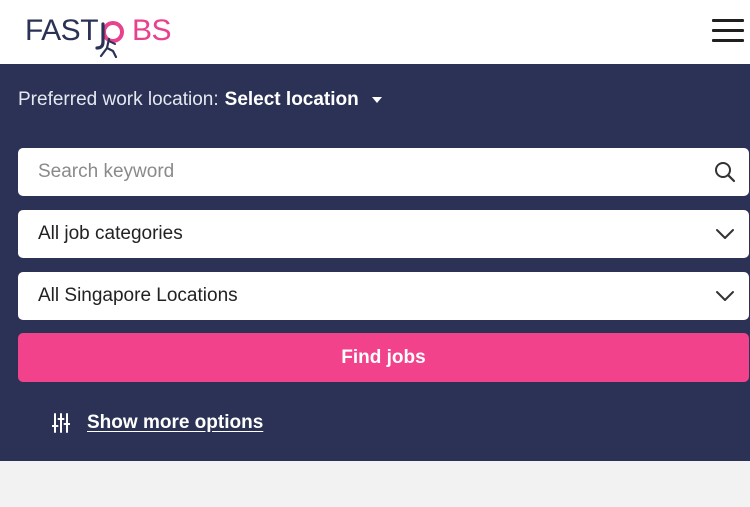 This screenshot has height=507, width=750. I want to click on show-more-options-link: Show more options, so click(157, 423).